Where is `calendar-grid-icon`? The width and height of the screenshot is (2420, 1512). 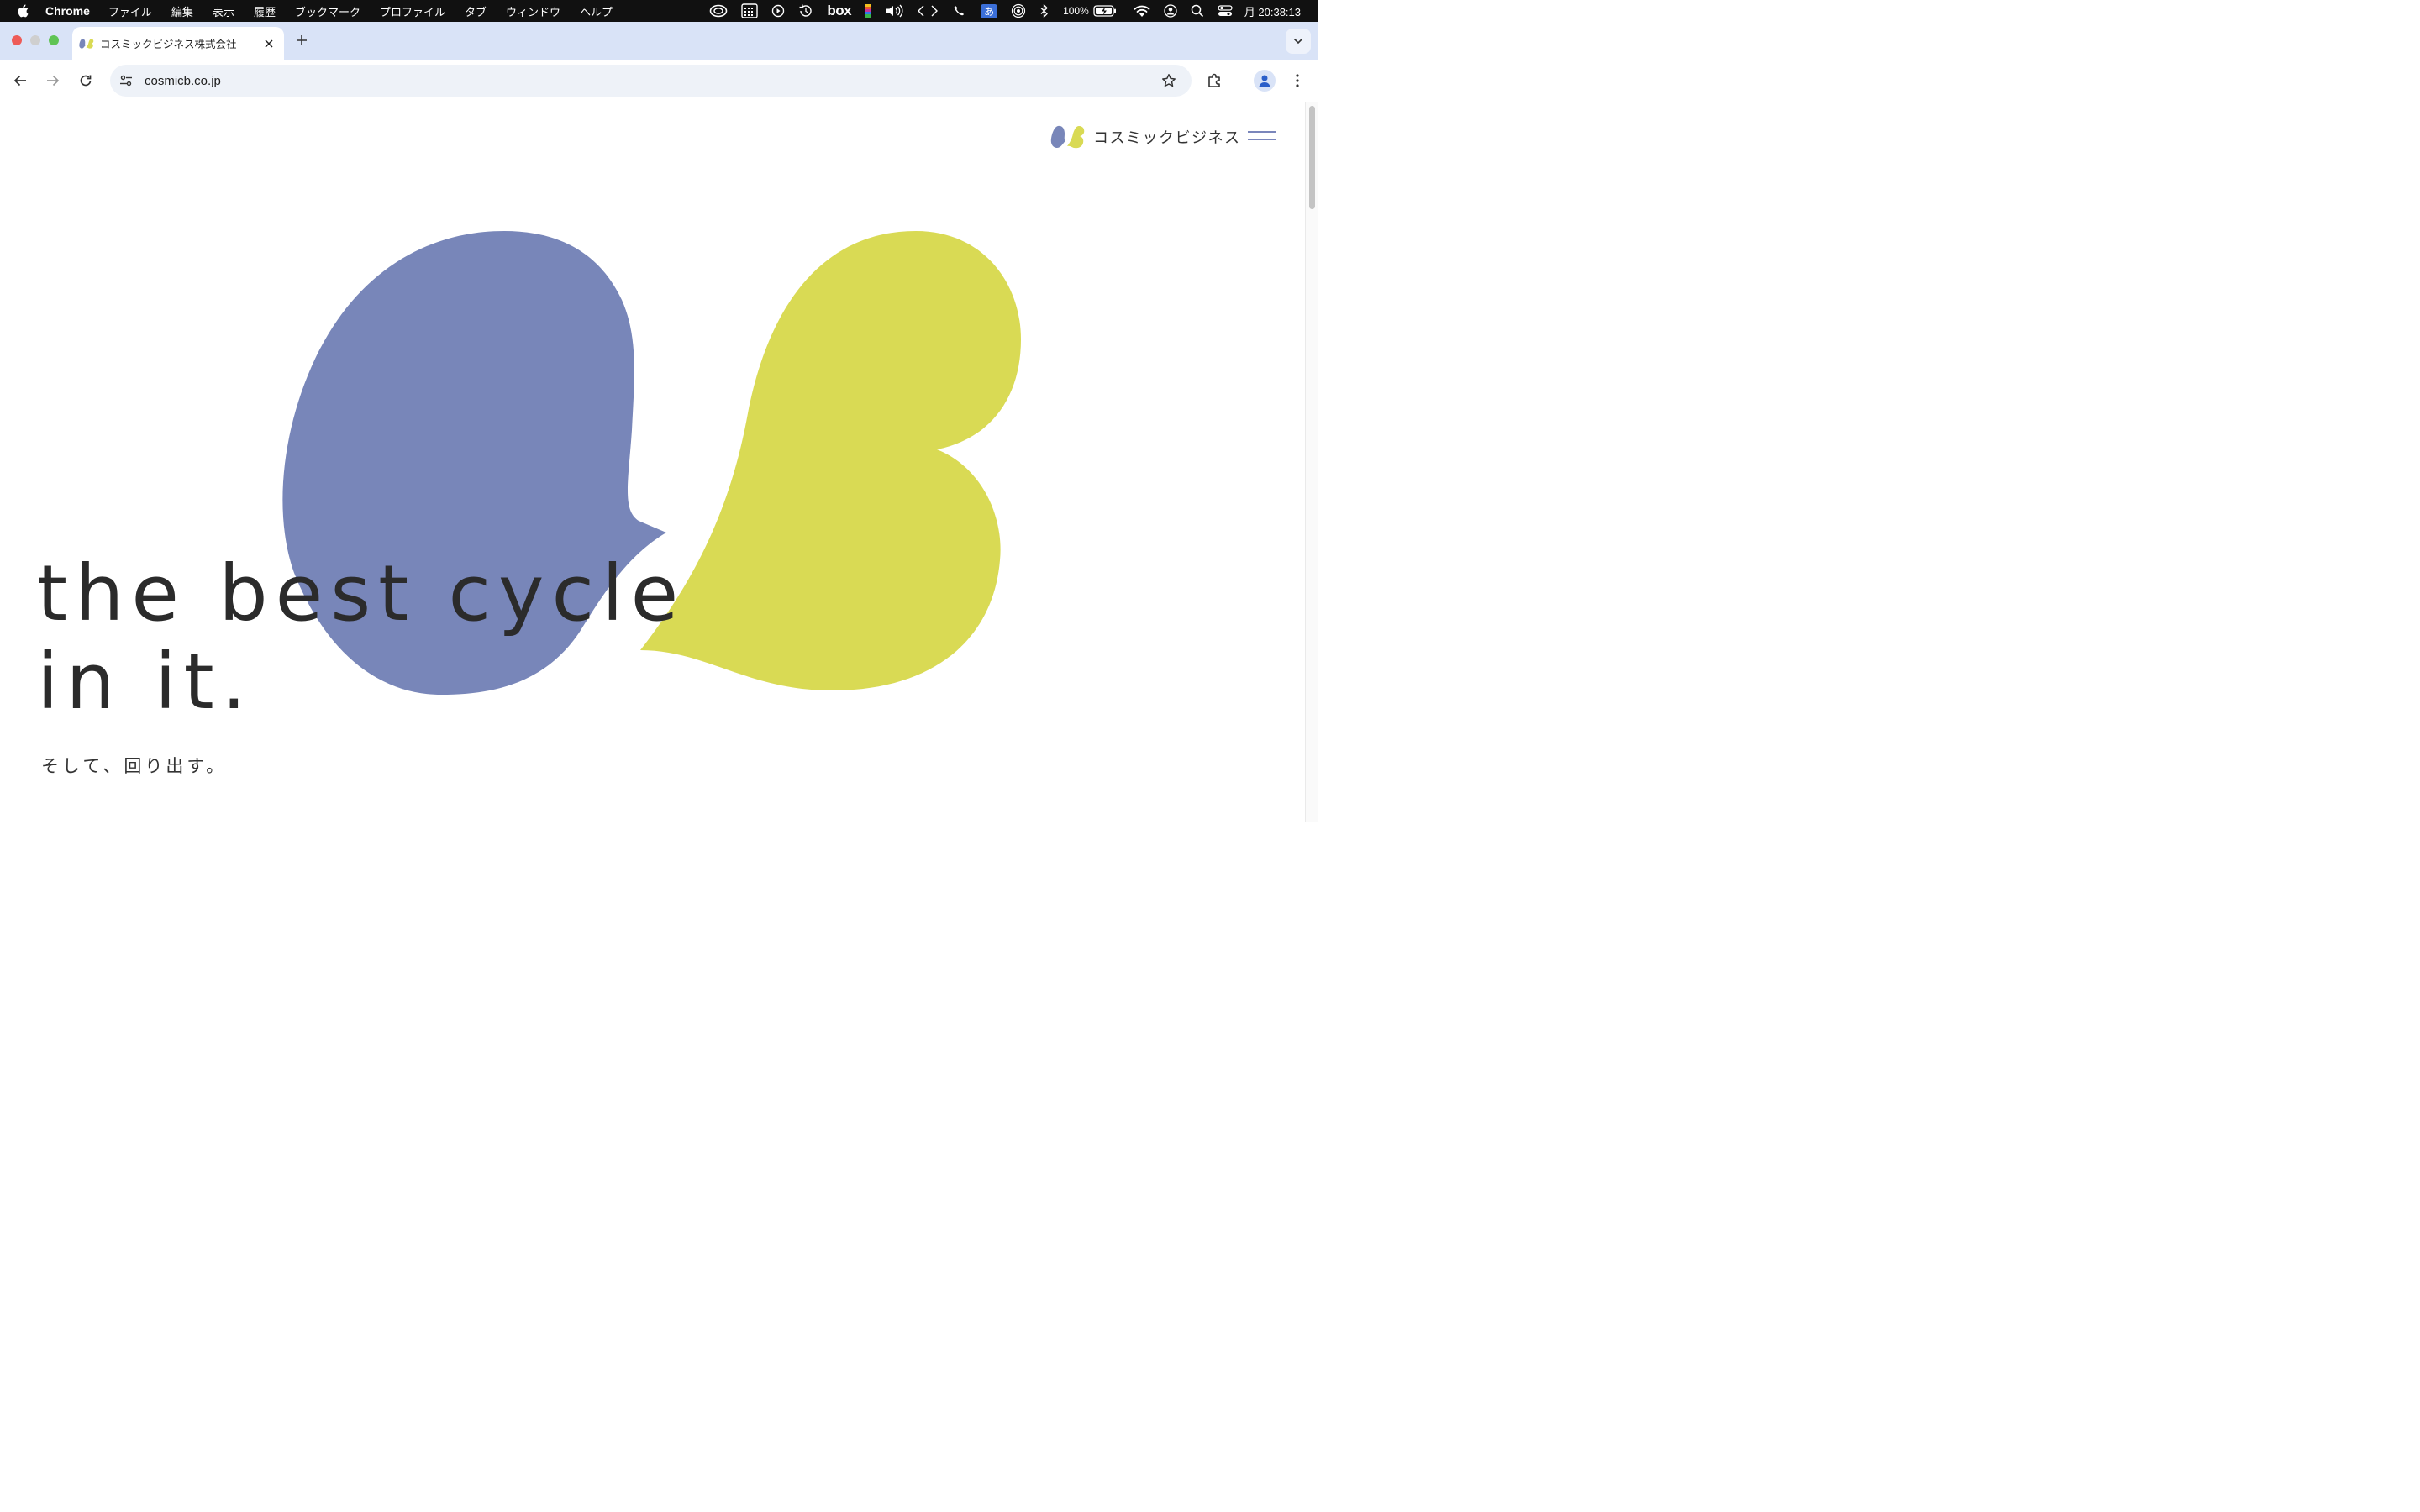
calendar-grid-icon is located at coordinates (750, 11).